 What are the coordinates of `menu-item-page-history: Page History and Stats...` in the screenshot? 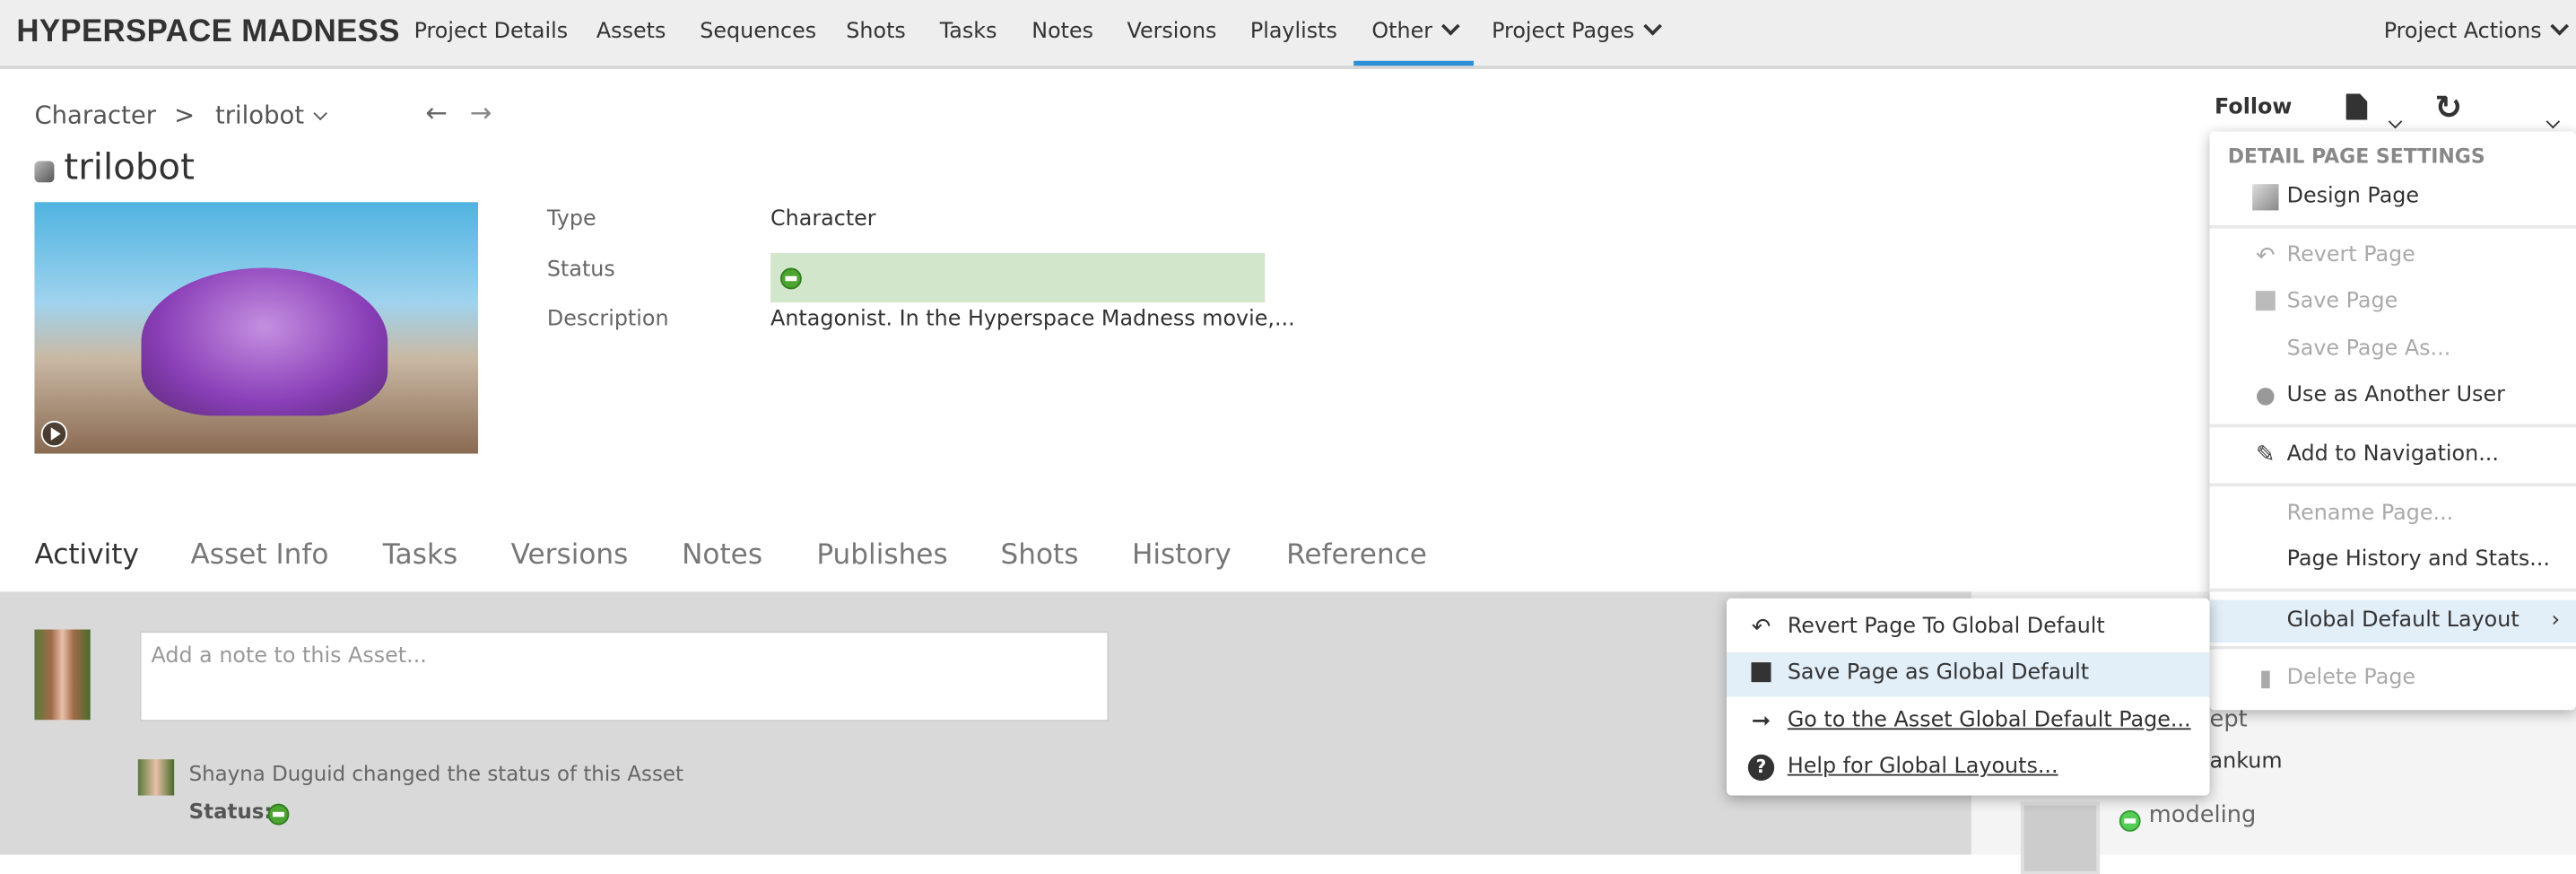 It's located at (2393, 561).